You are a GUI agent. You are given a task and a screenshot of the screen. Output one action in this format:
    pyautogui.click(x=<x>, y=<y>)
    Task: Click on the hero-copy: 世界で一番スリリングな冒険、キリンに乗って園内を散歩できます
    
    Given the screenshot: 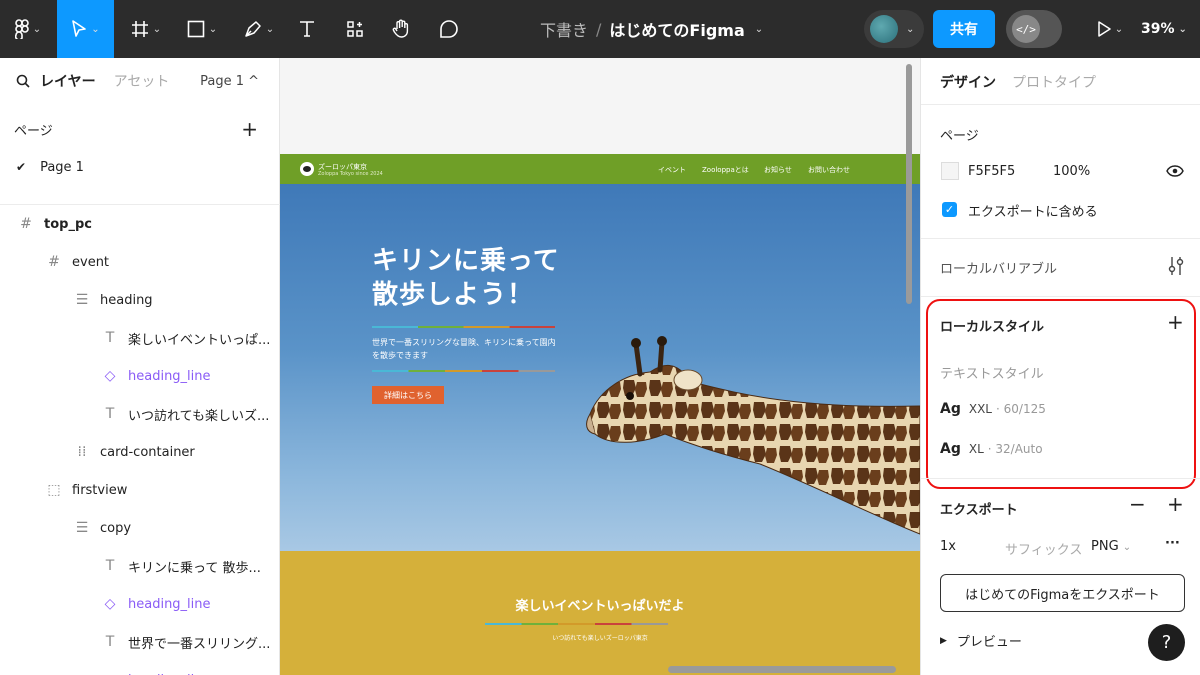 What is the action you would take?
    pyautogui.click(x=467, y=349)
    